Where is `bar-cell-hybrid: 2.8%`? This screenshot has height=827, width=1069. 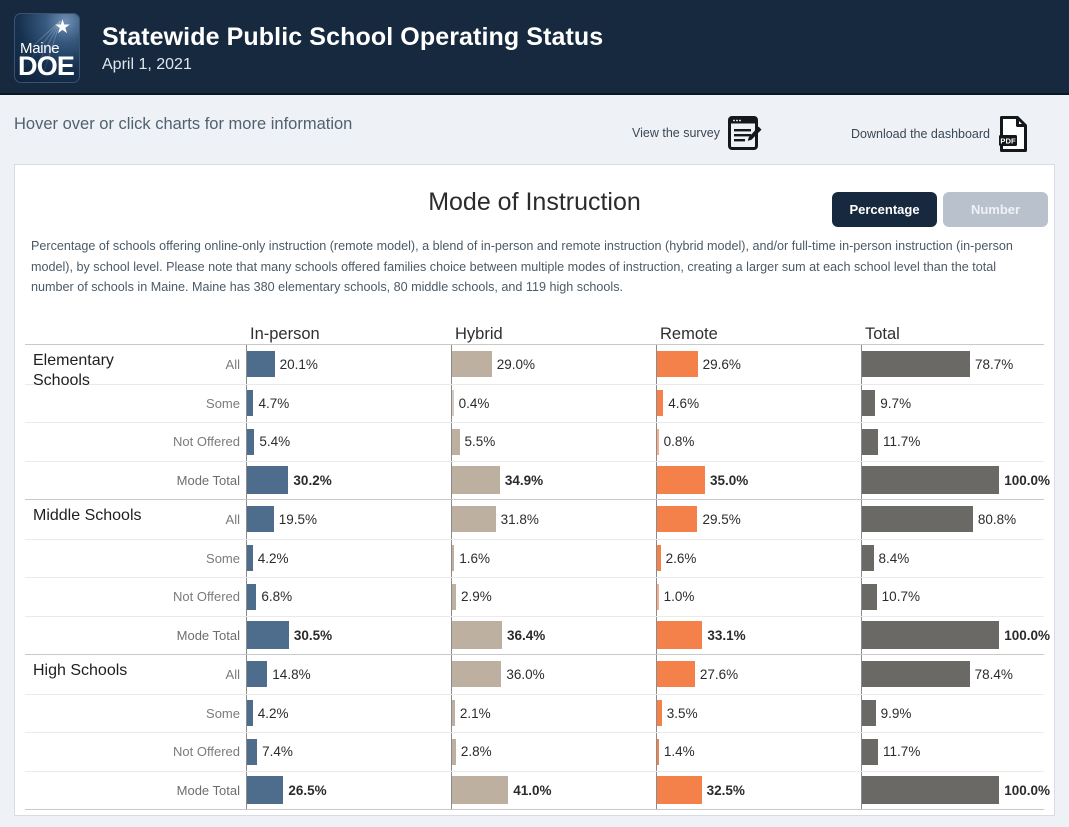
bar-cell-hybrid: 2.8% is located at coordinates (553, 752).